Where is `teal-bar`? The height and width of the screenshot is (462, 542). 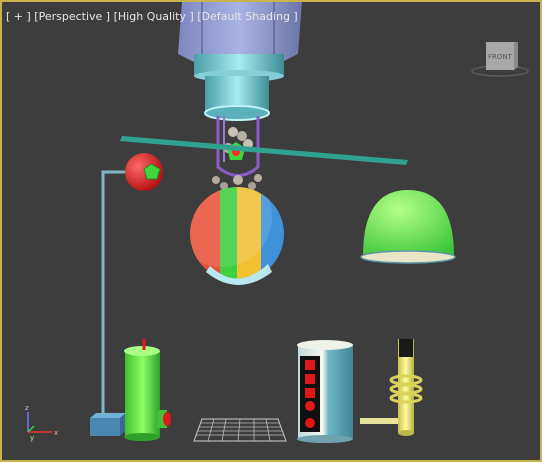
teal-bar is located at coordinates (264, 150).